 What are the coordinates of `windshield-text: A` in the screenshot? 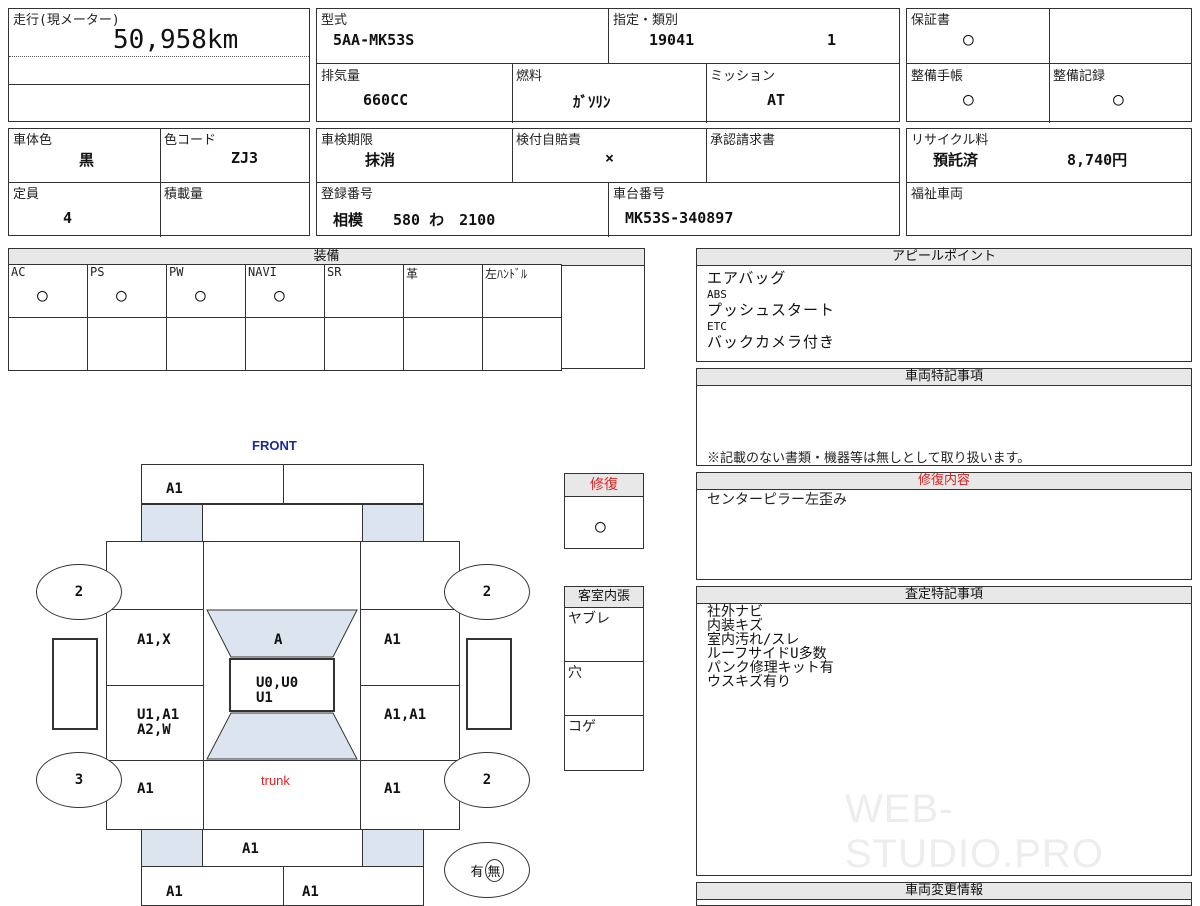 It's located at (278, 640).